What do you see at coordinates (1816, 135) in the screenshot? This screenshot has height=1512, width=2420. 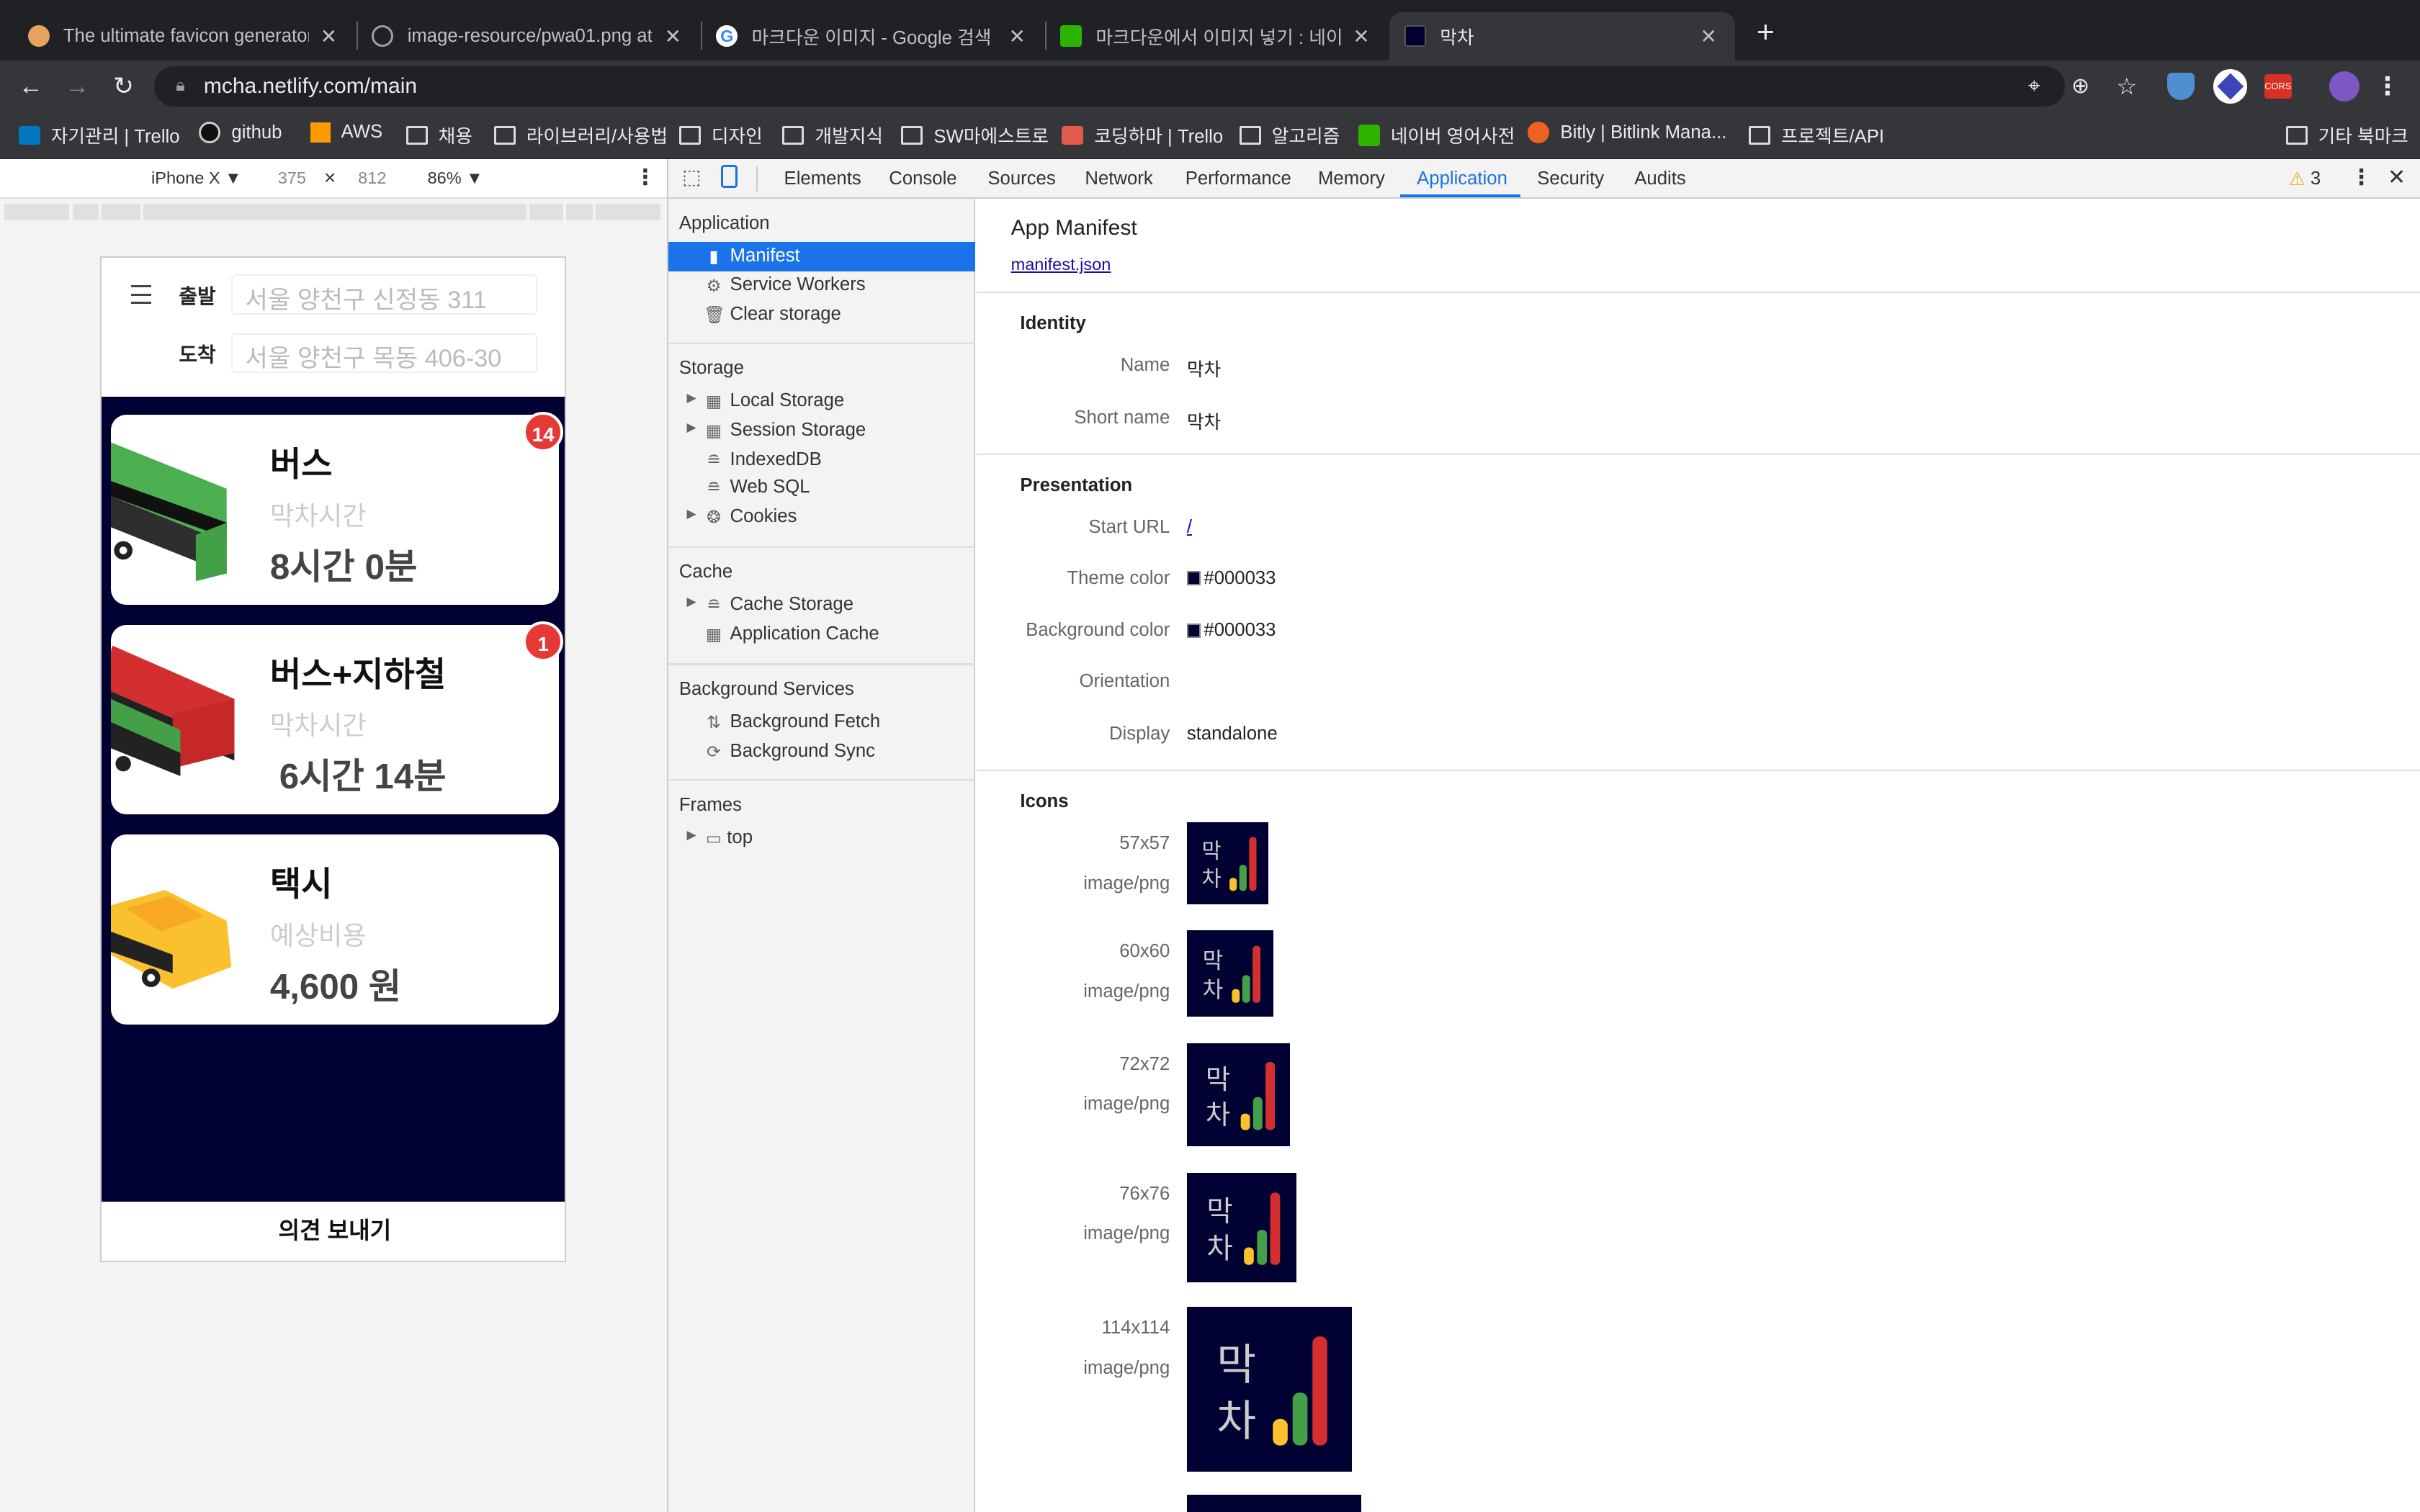 I see `bookmark-folder: 프로젝트/API` at bounding box center [1816, 135].